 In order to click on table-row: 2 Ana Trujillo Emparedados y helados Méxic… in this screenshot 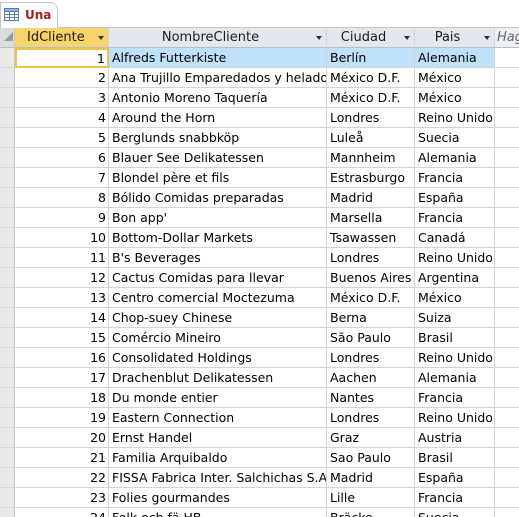, I will do `click(259, 78)`.